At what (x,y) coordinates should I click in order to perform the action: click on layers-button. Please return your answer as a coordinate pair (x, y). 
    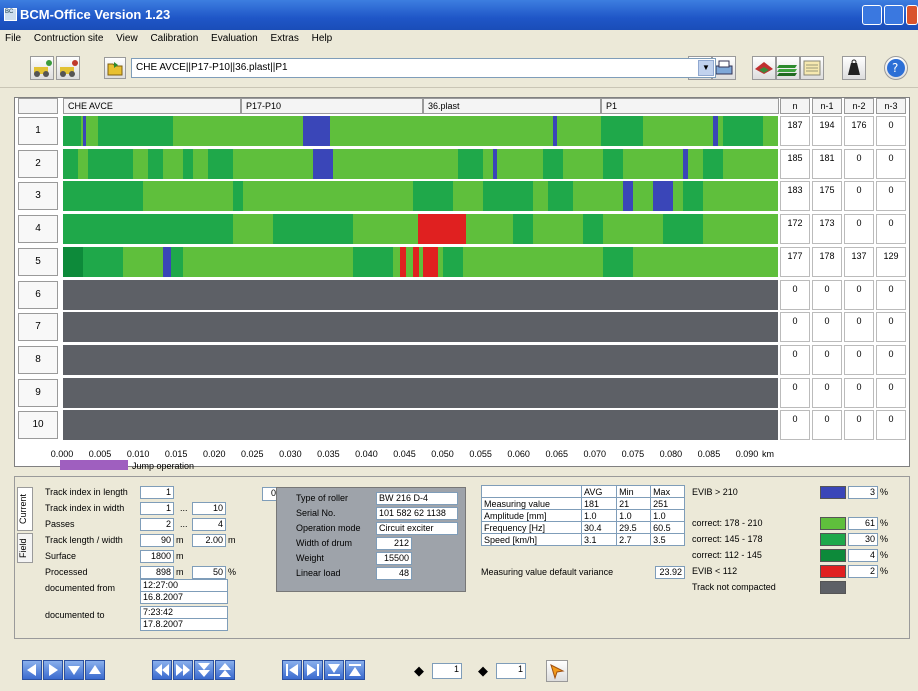
    Looking at the image, I should click on (788, 68).